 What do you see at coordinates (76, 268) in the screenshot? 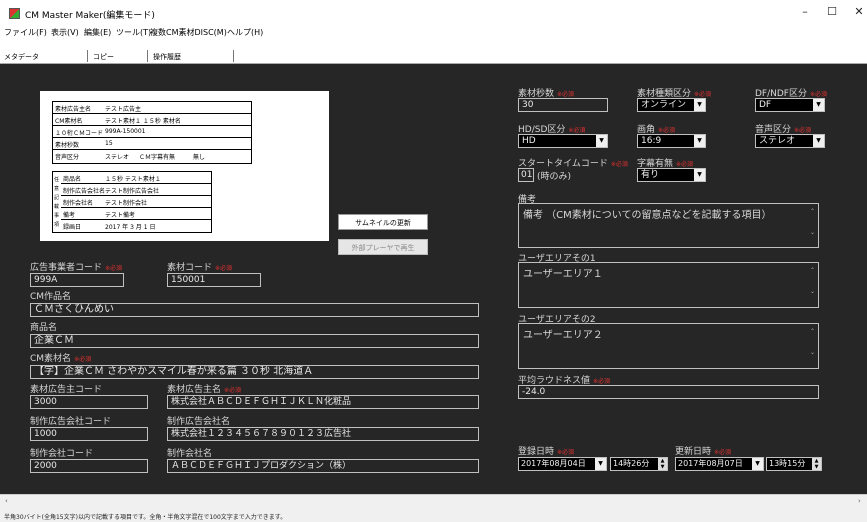
I see `advertiser-code-label: 広告事業者コード ※必須` at bounding box center [76, 268].